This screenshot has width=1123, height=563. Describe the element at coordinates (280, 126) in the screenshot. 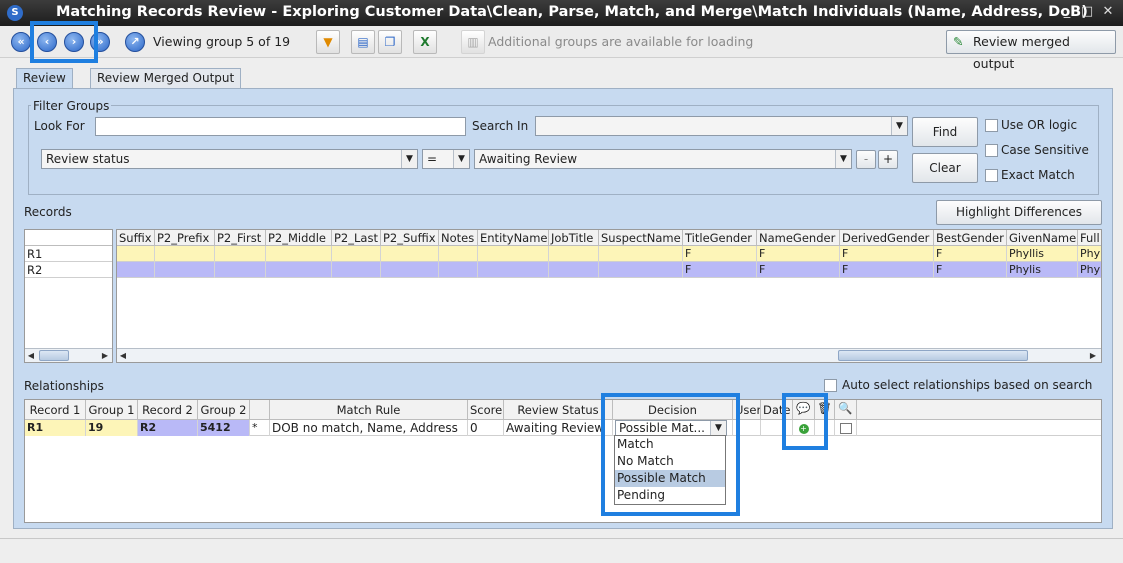

I see `look-for-input` at that location.